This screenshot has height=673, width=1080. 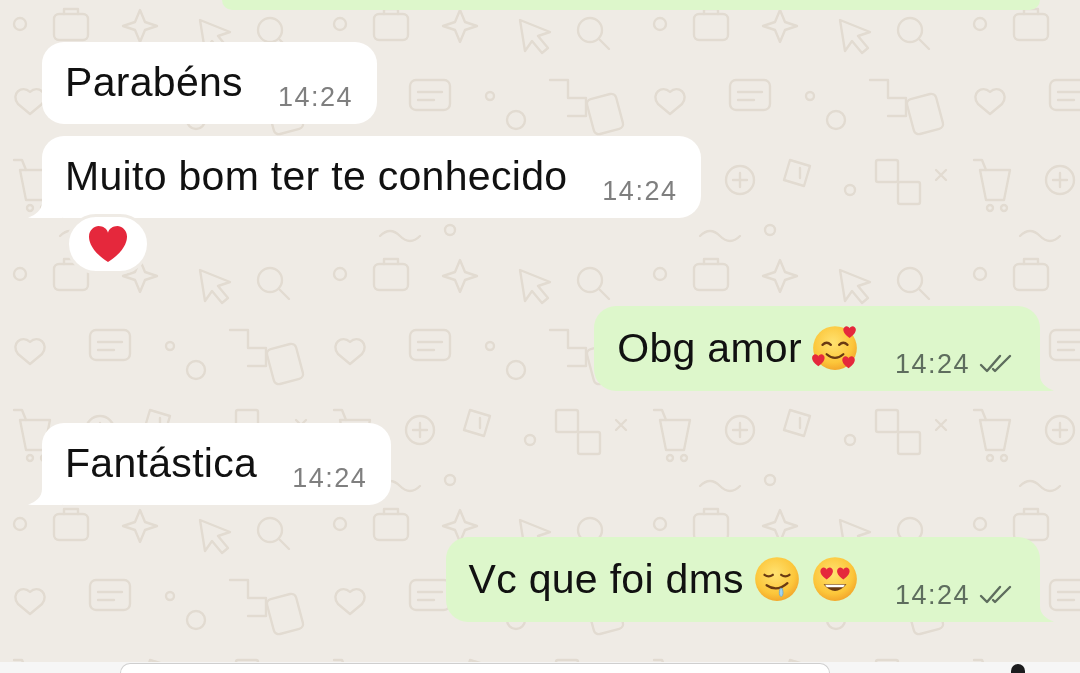 I want to click on message-text: Fantástica, so click(x=161, y=463).